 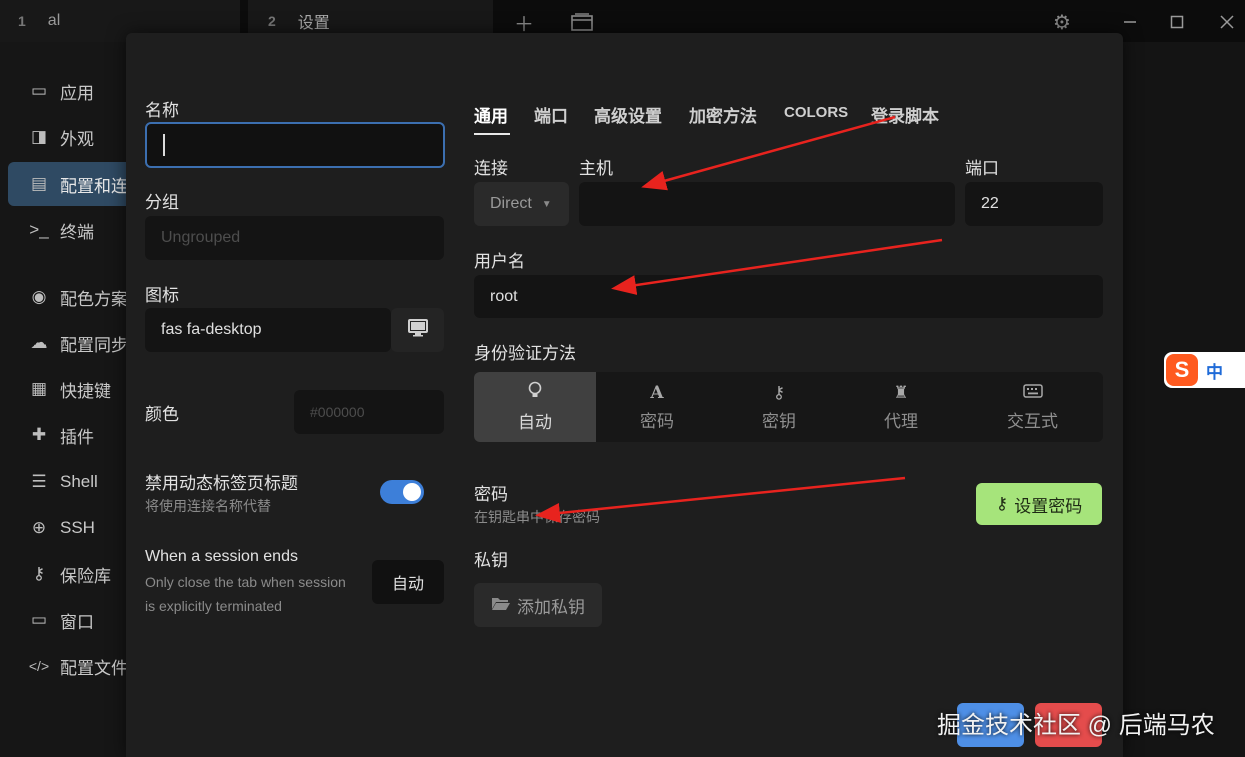 What do you see at coordinates (657, 421) in the screenshot?
I see `auth-option-label: 密码` at bounding box center [657, 421].